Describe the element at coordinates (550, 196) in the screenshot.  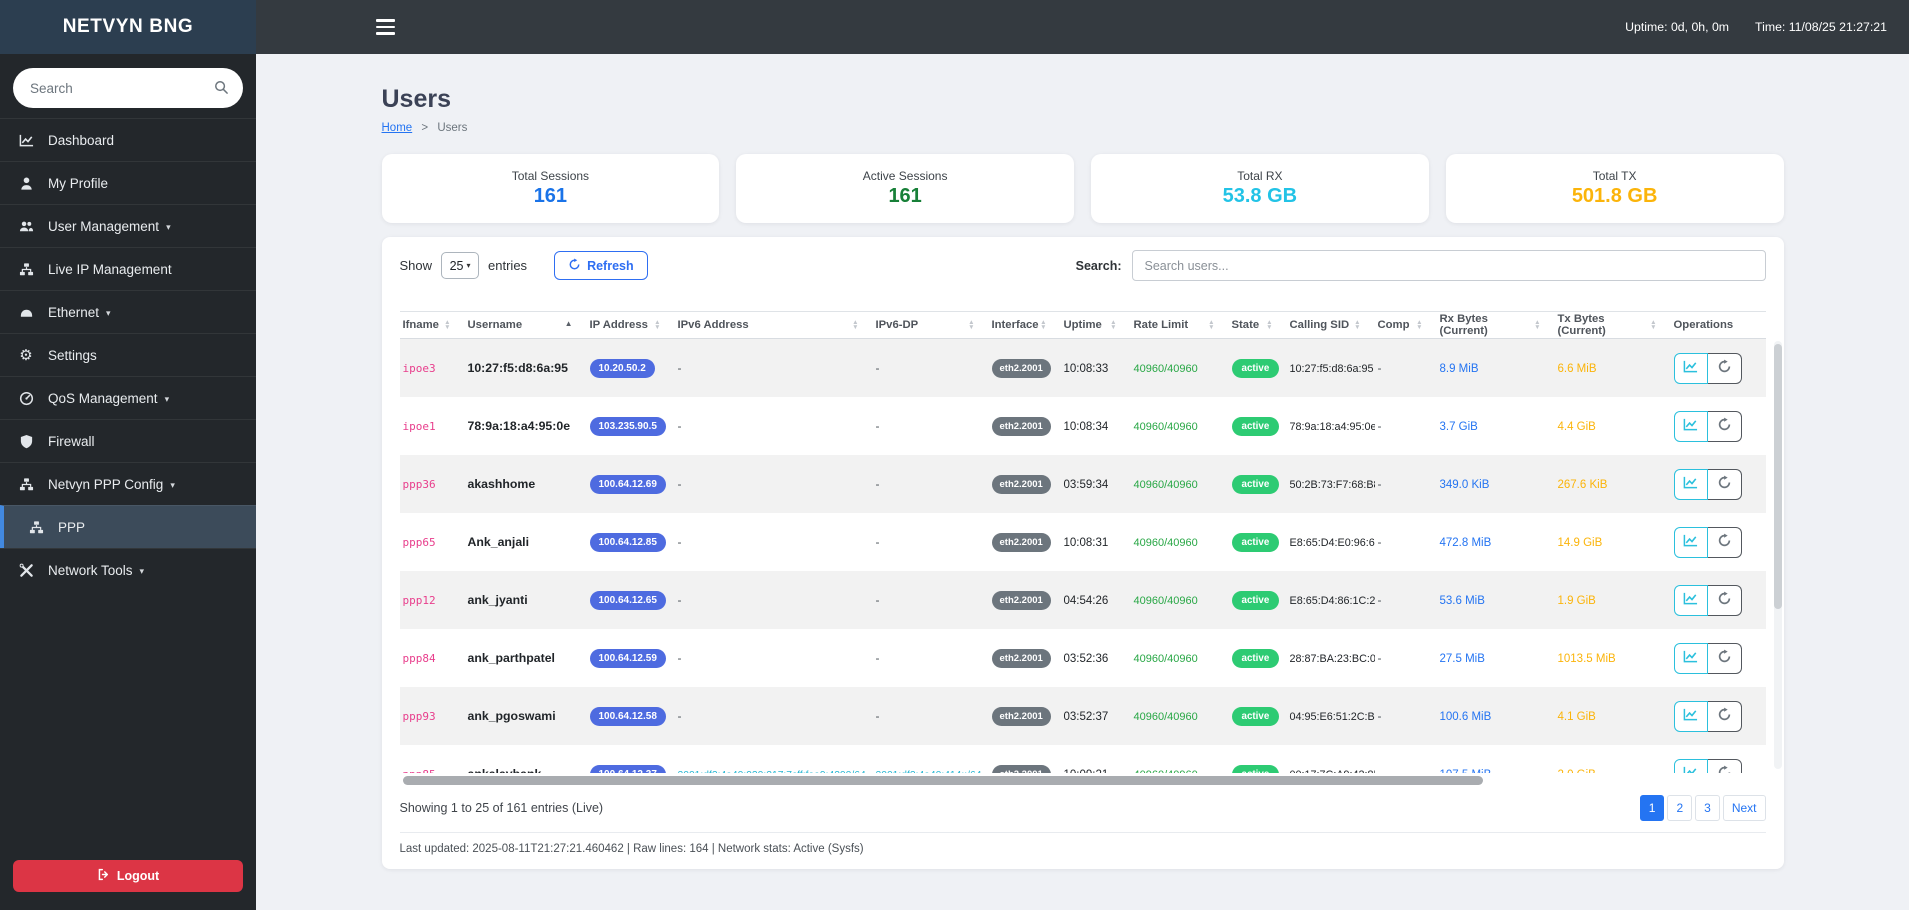
I see `stat-value: 161` at that location.